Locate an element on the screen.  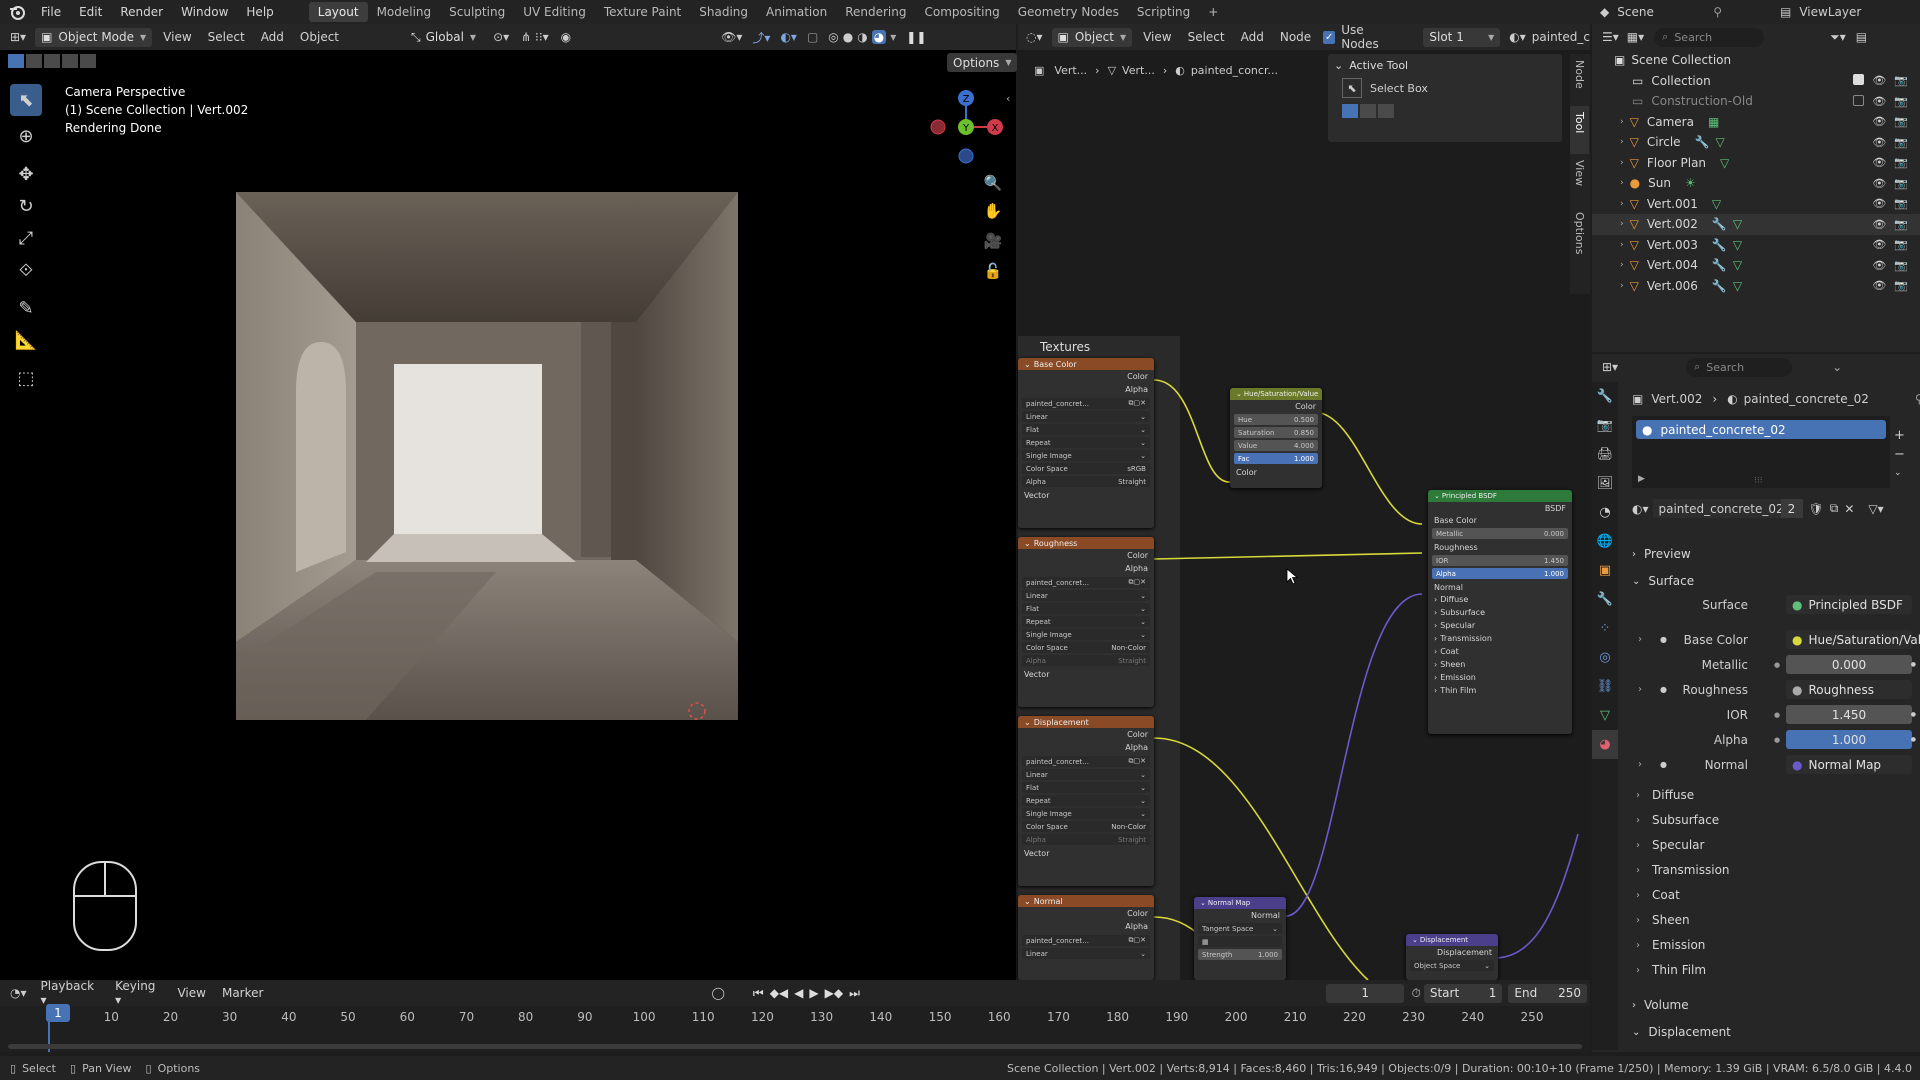
timeline-menu-playback: Playback ▾ is located at coordinates (70, 993).